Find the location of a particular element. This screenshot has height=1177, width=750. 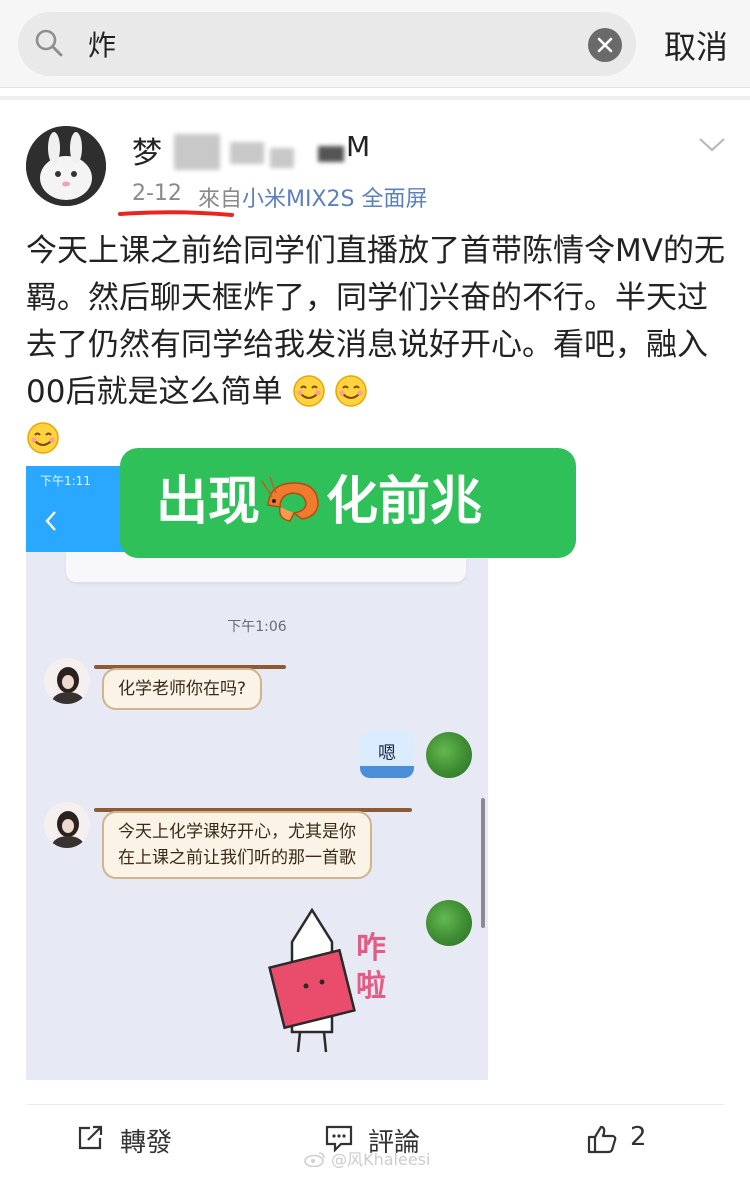

overlay-text: 出现 化前兆 is located at coordinates (319, 502).